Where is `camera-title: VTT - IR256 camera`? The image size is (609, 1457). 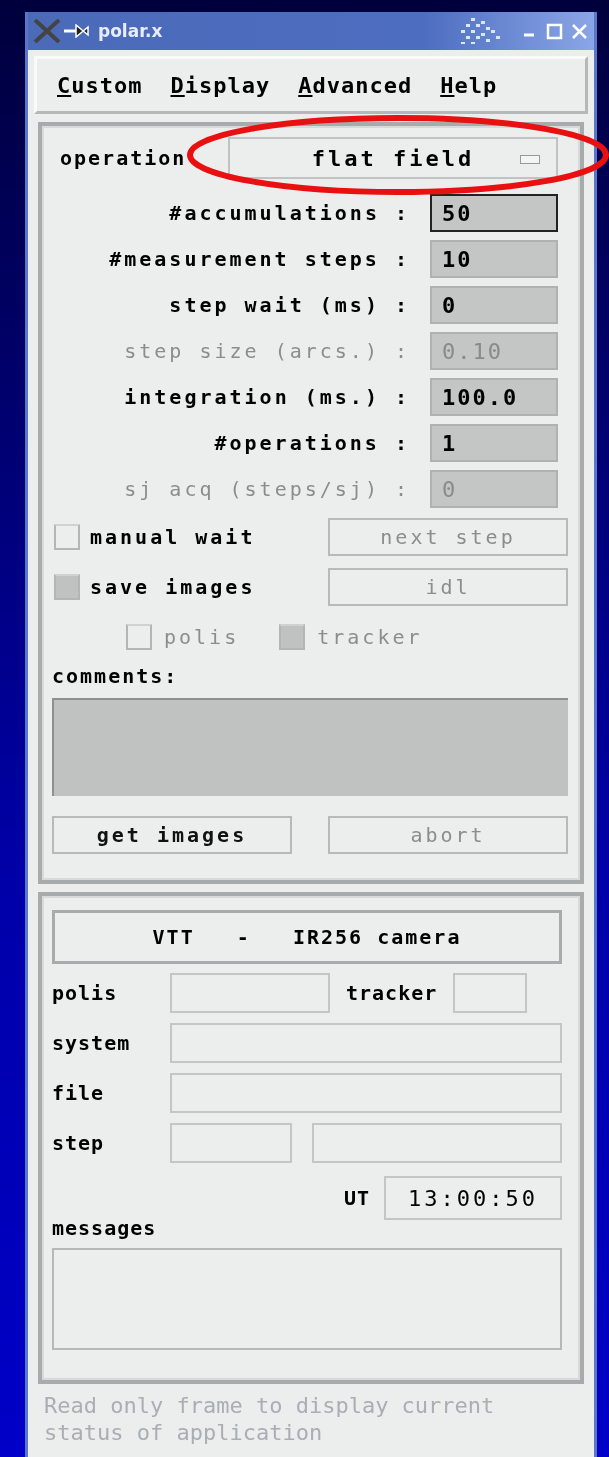
camera-title: VTT - IR256 camera is located at coordinates (307, 937).